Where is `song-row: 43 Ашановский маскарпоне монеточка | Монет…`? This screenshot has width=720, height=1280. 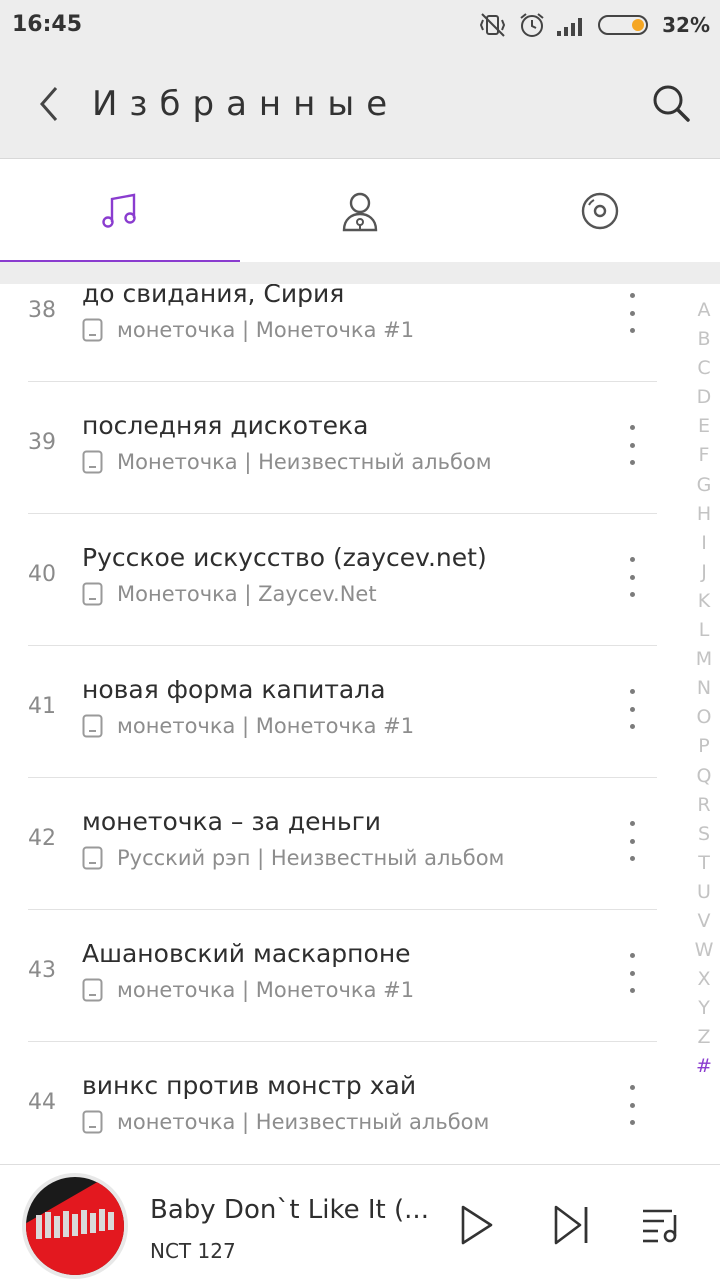
song-row: 43 Ашановский маскарпоне монеточка | Монет… is located at coordinates (335, 976).